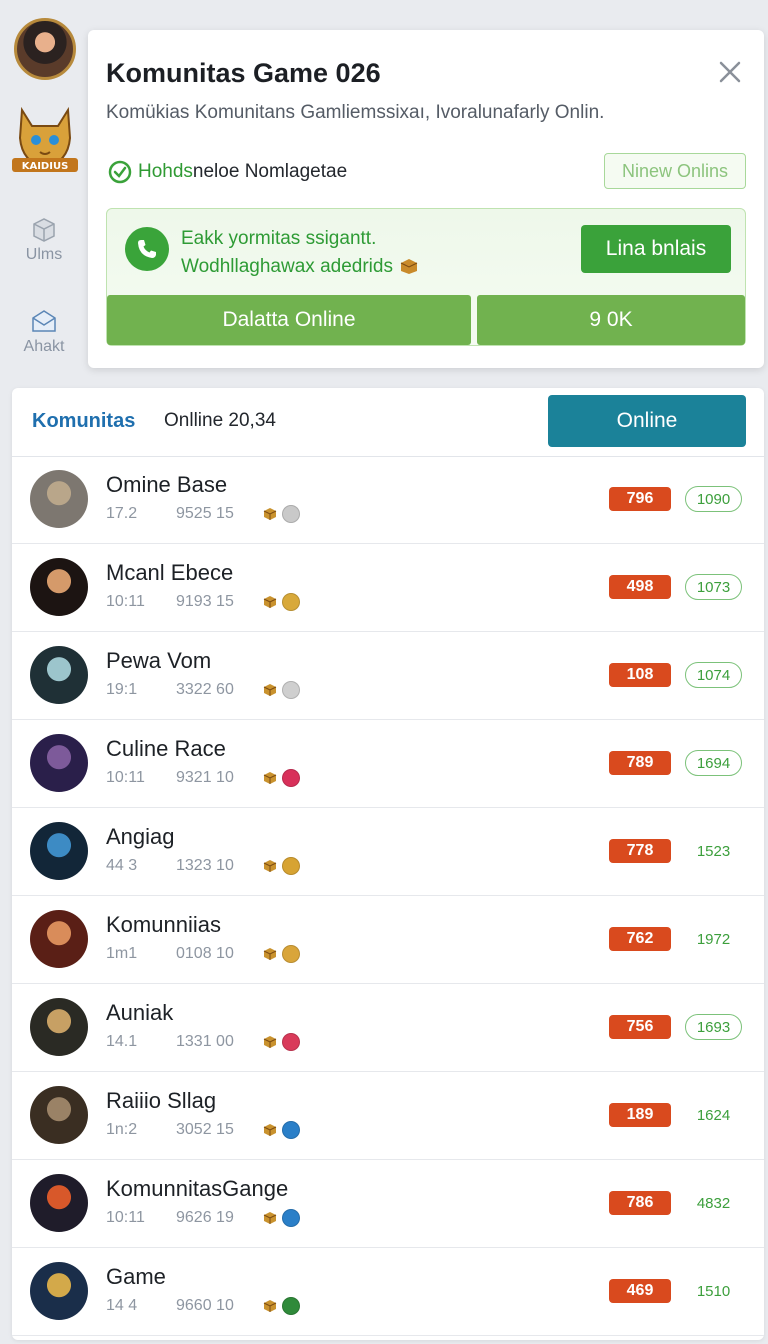  I want to click on view-online-button: Ninew Onlins, so click(675, 171).